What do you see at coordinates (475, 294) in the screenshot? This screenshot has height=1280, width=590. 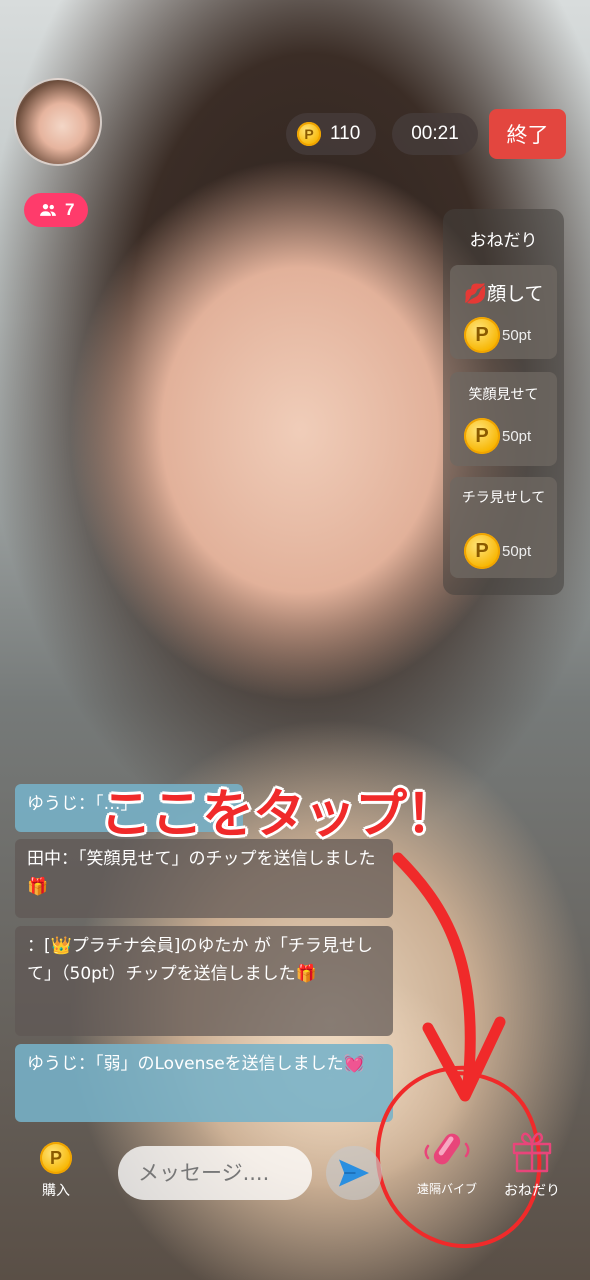 I see `lips-icon: 💋` at bounding box center [475, 294].